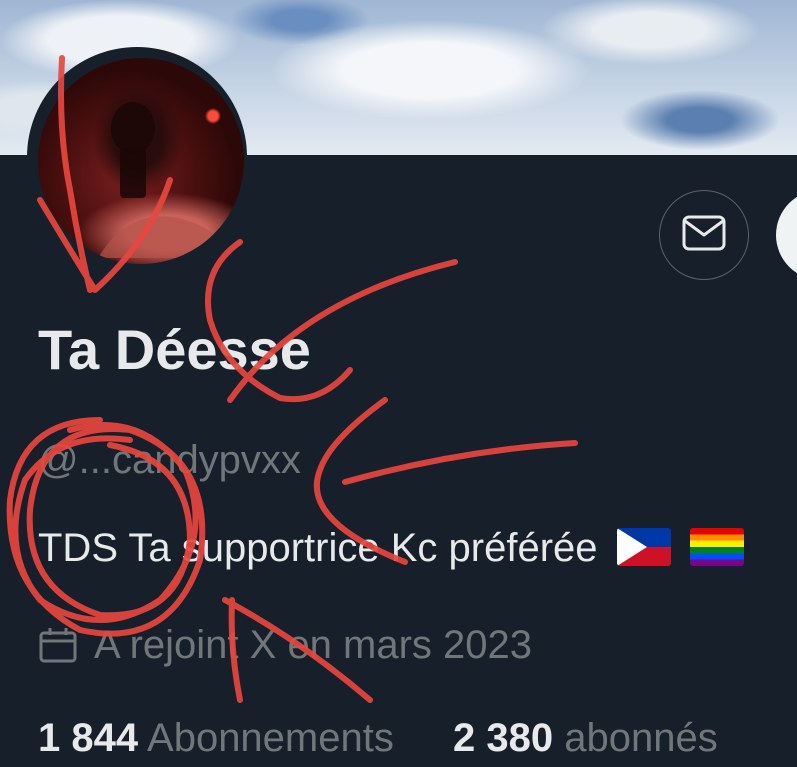  What do you see at coordinates (503, 738) in the screenshot?
I see `followers-count: 2 380` at bounding box center [503, 738].